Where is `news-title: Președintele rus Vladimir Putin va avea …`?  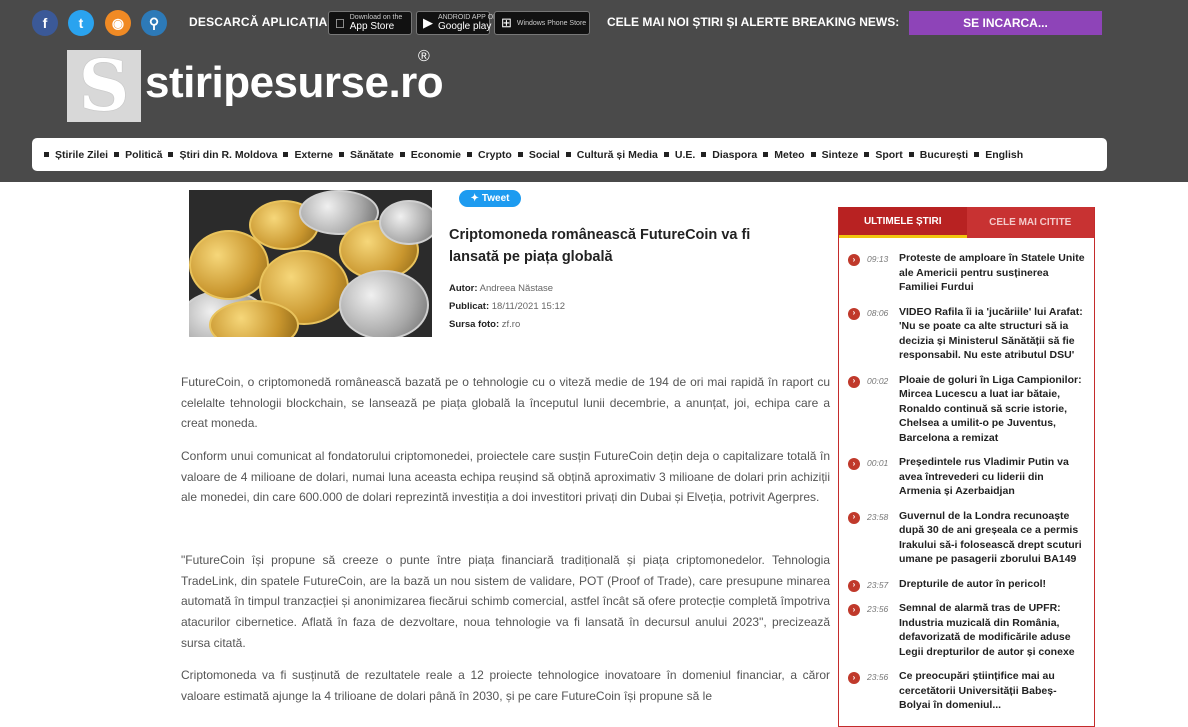 news-title: Președintele rus Vladimir Putin va avea … is located at coordinates (984, 476).